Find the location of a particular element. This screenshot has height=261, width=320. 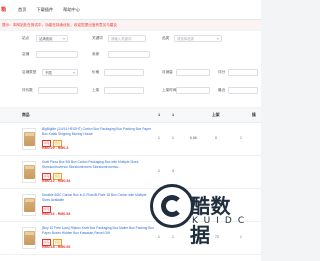

shop-input is located at coordinates (57, 54).